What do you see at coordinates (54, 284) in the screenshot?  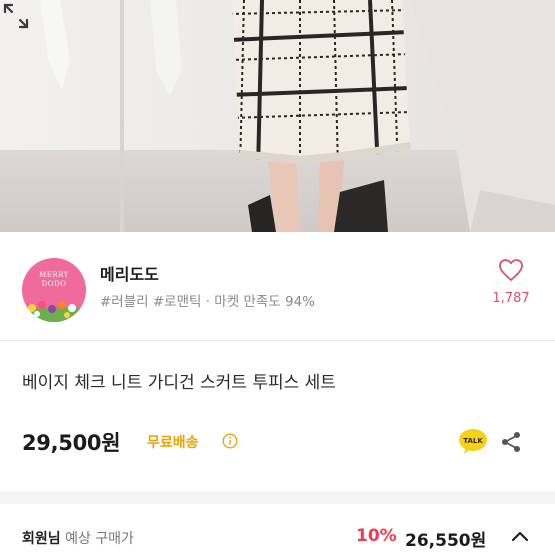 I see `avatar-logo-line2: DODO` at bounding box center [54, 284].